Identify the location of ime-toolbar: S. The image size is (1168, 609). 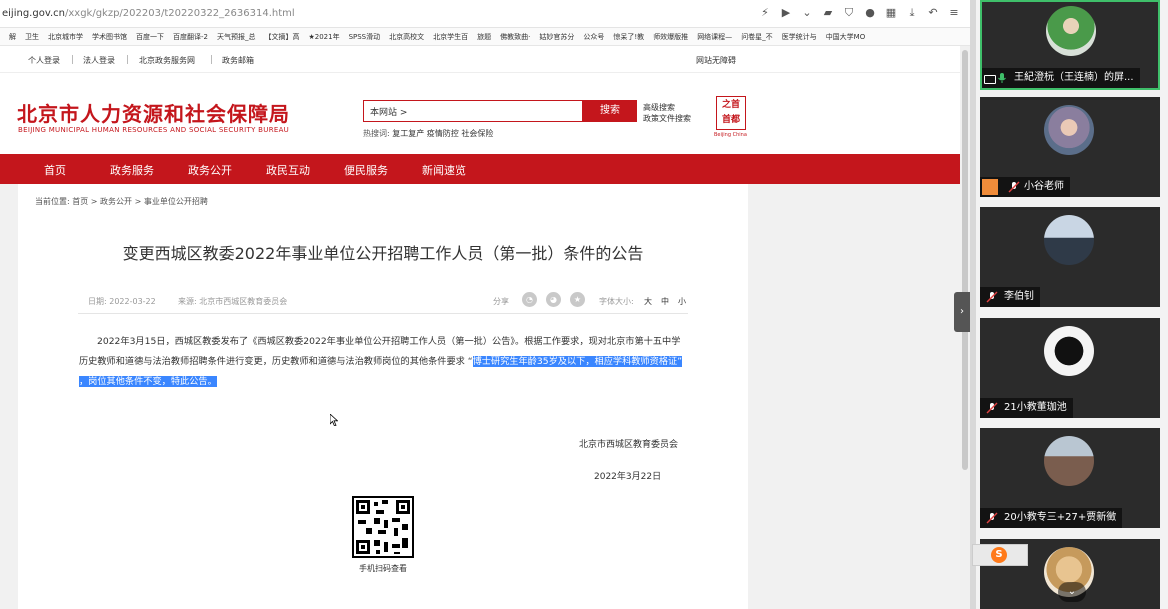
(1000, 555).